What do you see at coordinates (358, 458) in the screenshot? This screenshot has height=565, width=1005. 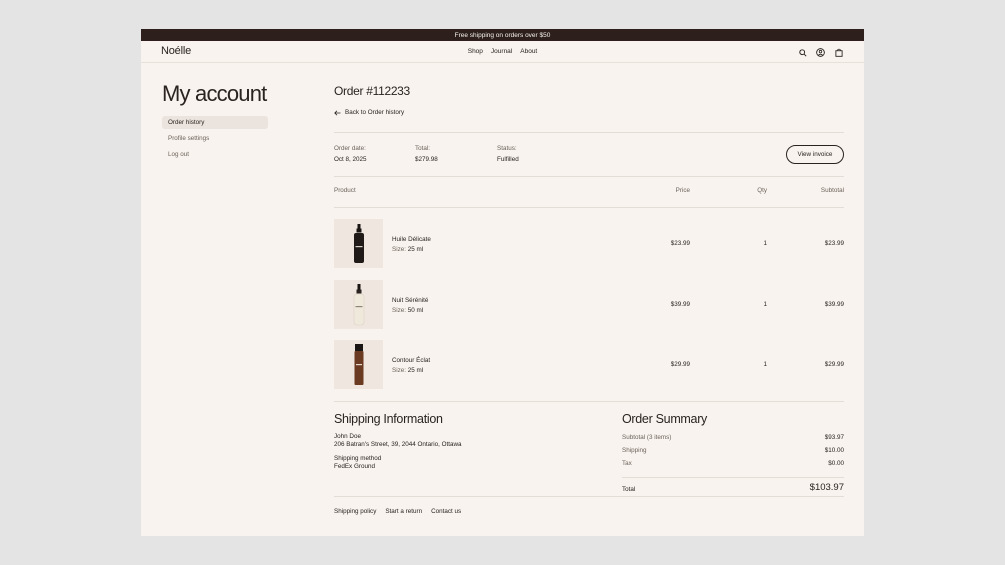 I see `shipping-method-label: Shipping method` at bounding box center [358, 458].